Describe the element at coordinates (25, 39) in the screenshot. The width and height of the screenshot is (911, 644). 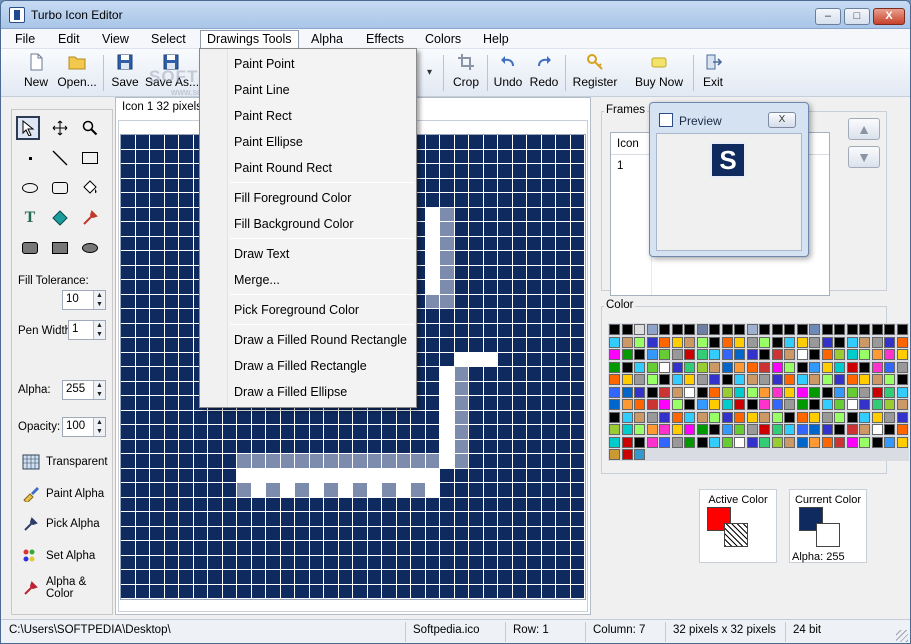
I see `menu-file: File` at that location.